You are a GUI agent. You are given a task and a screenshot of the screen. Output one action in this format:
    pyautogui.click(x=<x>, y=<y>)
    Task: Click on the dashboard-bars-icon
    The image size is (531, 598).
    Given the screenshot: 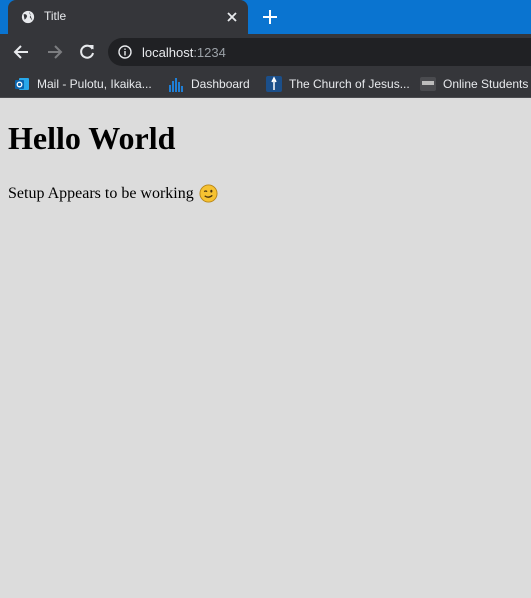 What is the action you would take?
    pyautogui.click(x=176, y=85)
    